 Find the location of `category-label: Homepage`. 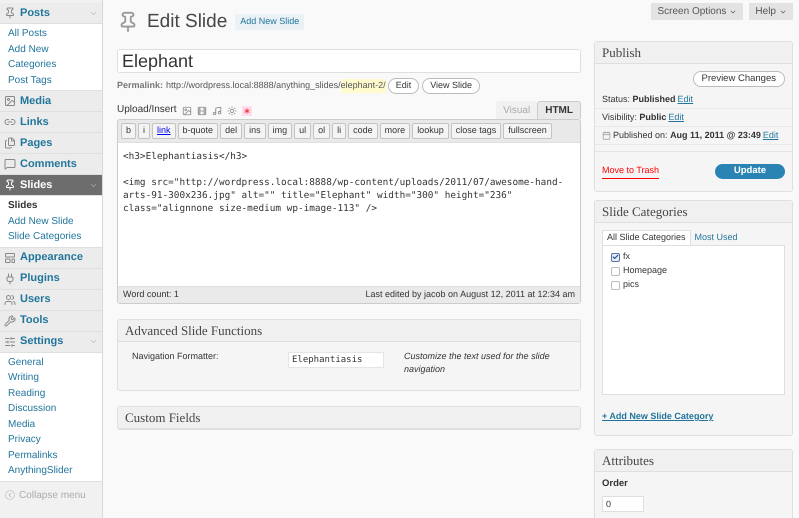

category-label: Homepage is located at coordinates (645, 271).